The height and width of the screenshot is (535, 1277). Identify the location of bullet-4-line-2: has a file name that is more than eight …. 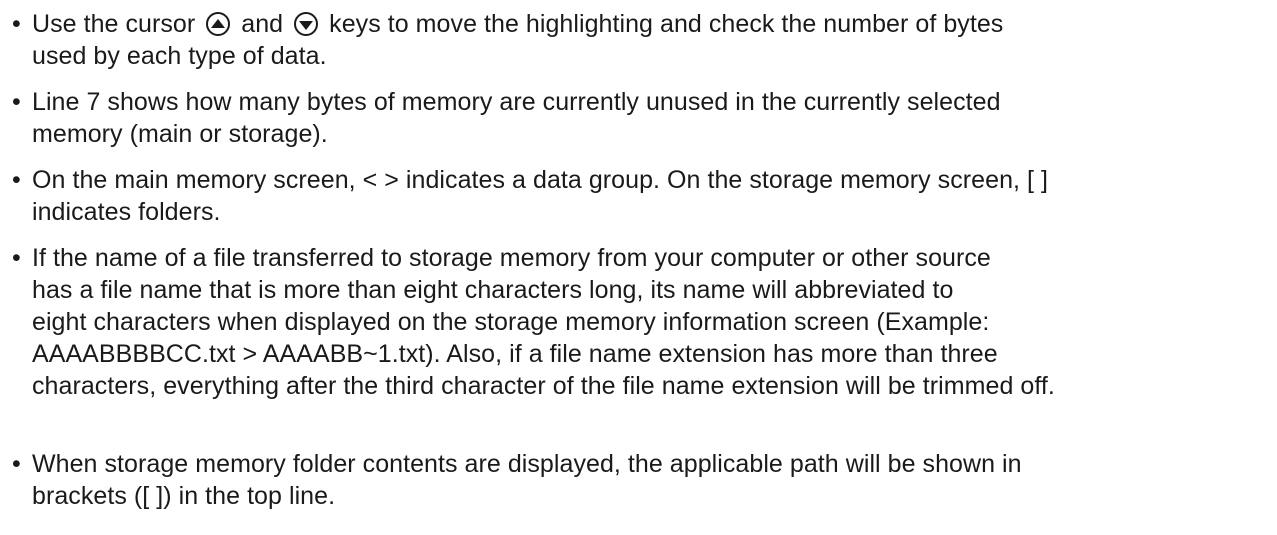
(493, 290).